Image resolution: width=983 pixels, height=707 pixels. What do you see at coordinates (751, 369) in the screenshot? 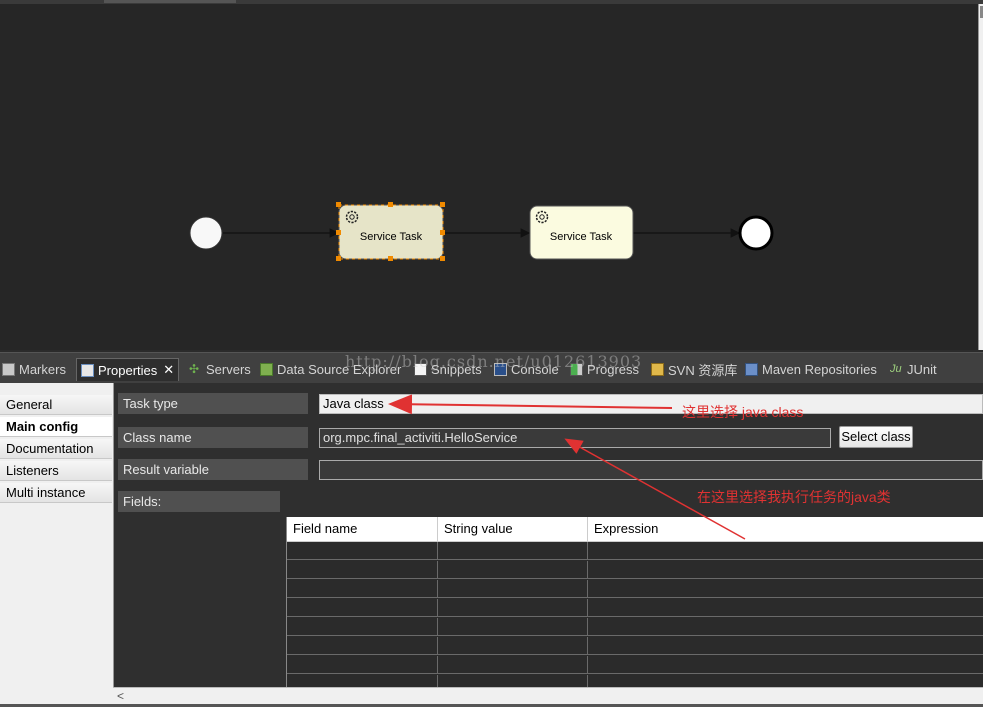
I see `maven-repositories-icon` at bounding box center [751, 369].